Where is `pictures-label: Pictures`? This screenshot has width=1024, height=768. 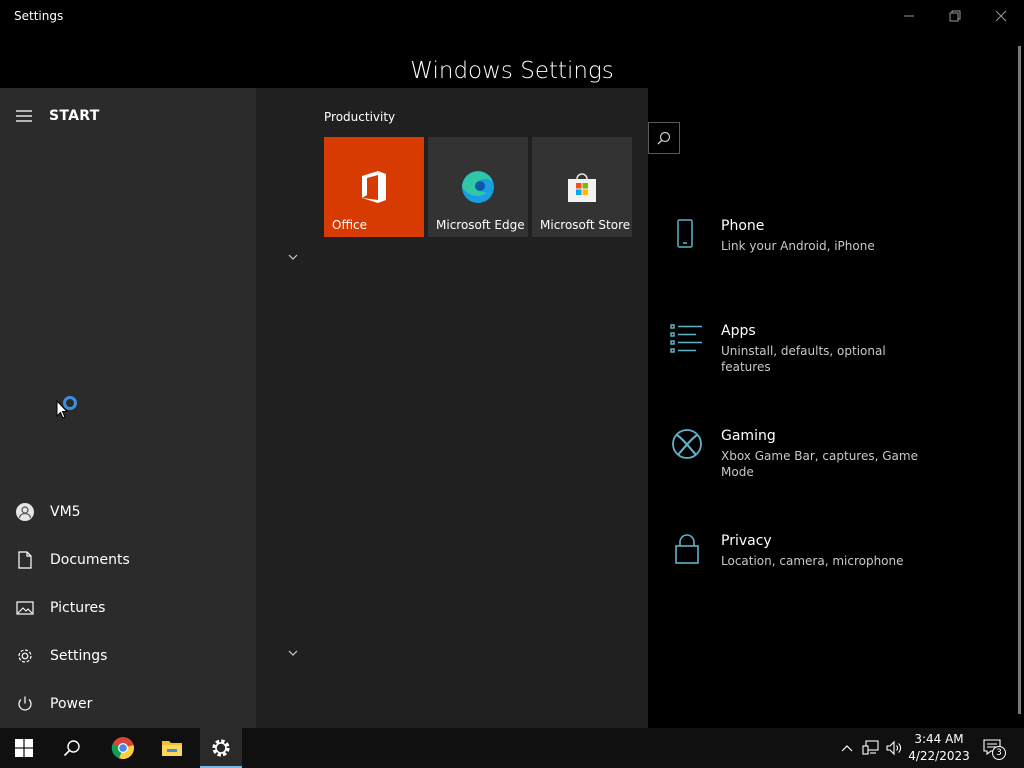 pictures-label: Pictures is located at coordinates (78, 608).